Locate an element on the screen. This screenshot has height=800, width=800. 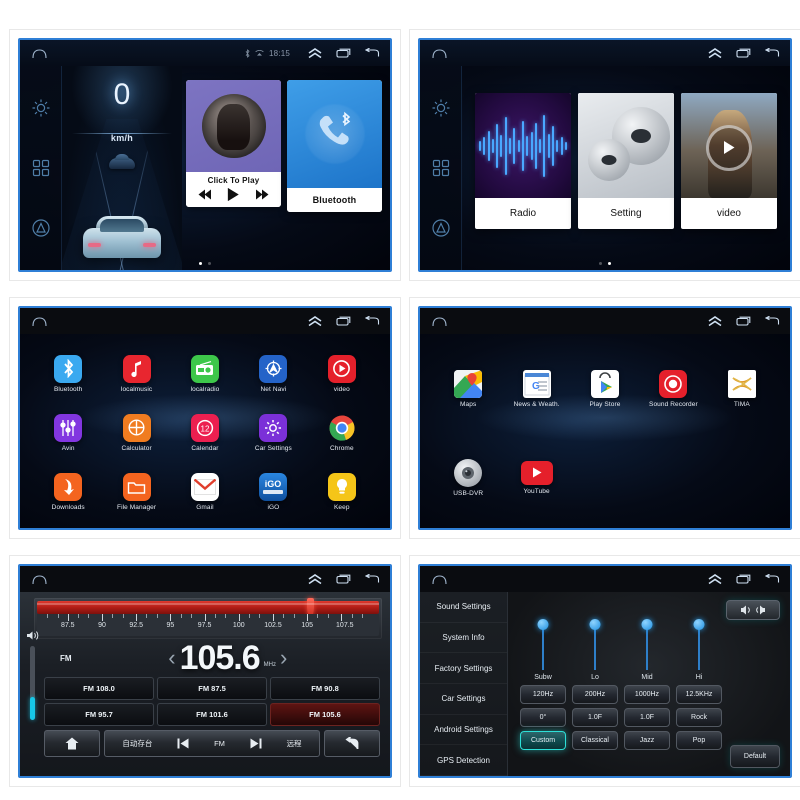
nav-item-factory-settings: Factory Settings is located at coordinates (463, 669).